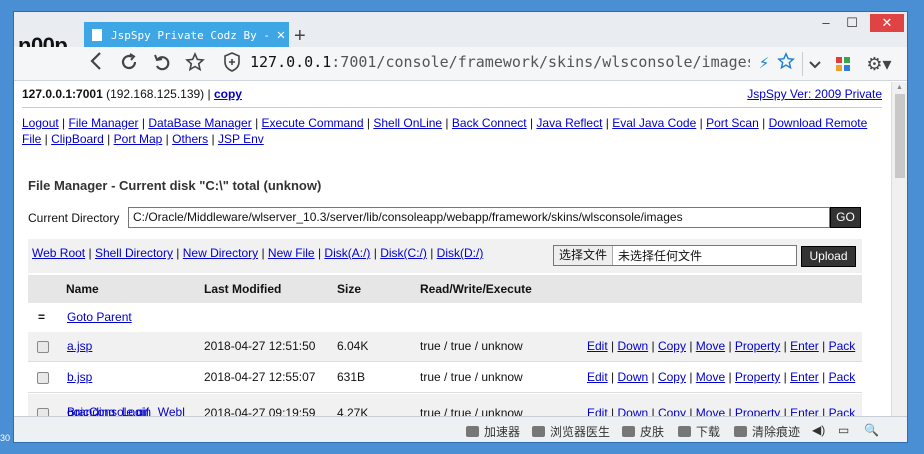 The image size is (924, 454). I want to click on camera-icon, so click(538, 431).